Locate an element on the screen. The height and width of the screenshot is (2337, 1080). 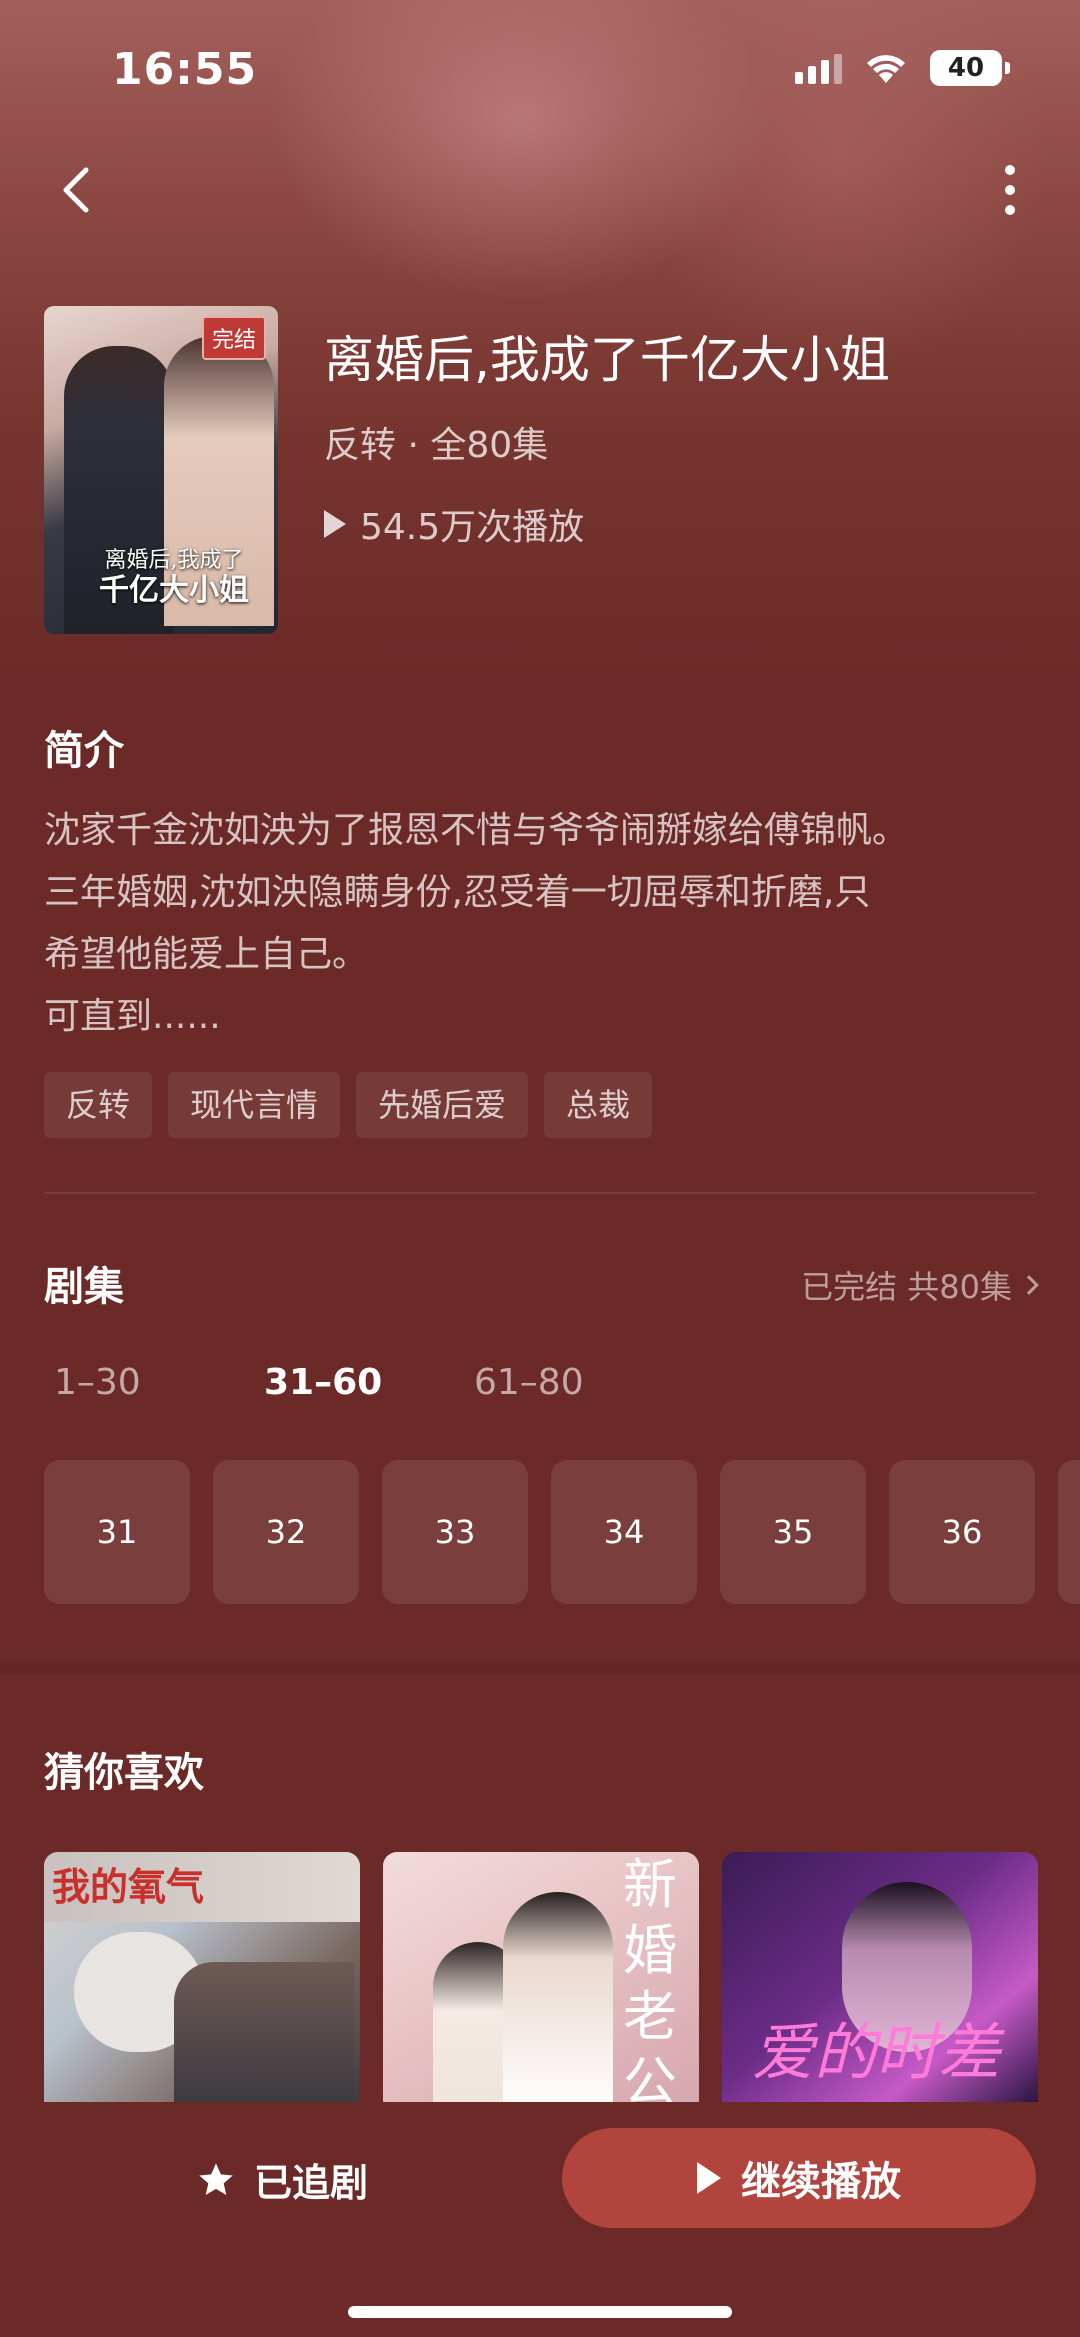
status-icons: 40 is located at coordinates (902, 68).